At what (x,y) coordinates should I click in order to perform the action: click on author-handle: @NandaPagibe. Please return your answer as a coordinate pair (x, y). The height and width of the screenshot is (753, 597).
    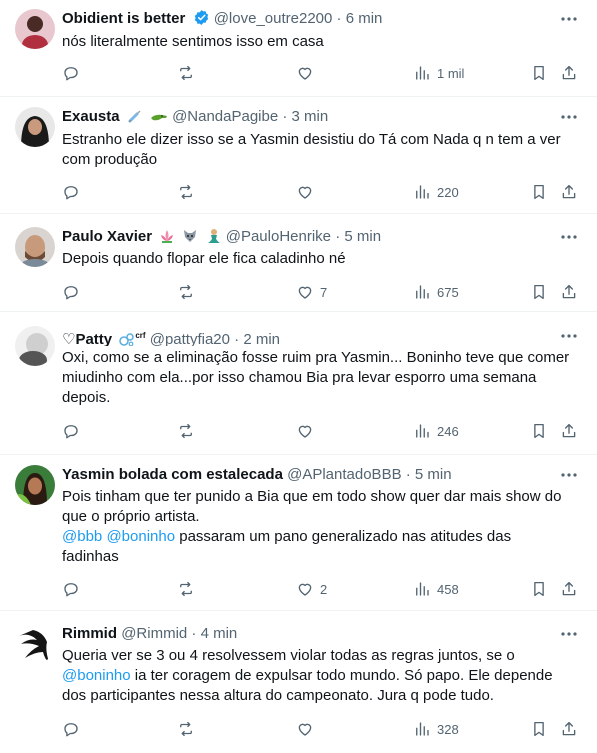
    Looking at the image, I should click on (225, 116).